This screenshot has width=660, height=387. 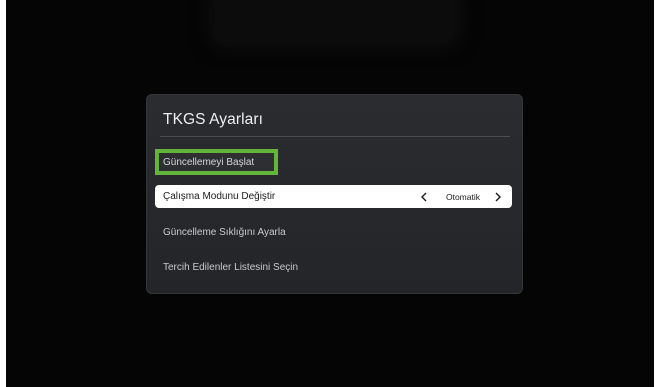 I want to click on chevron-right-icon, so click(x=498, y=197).